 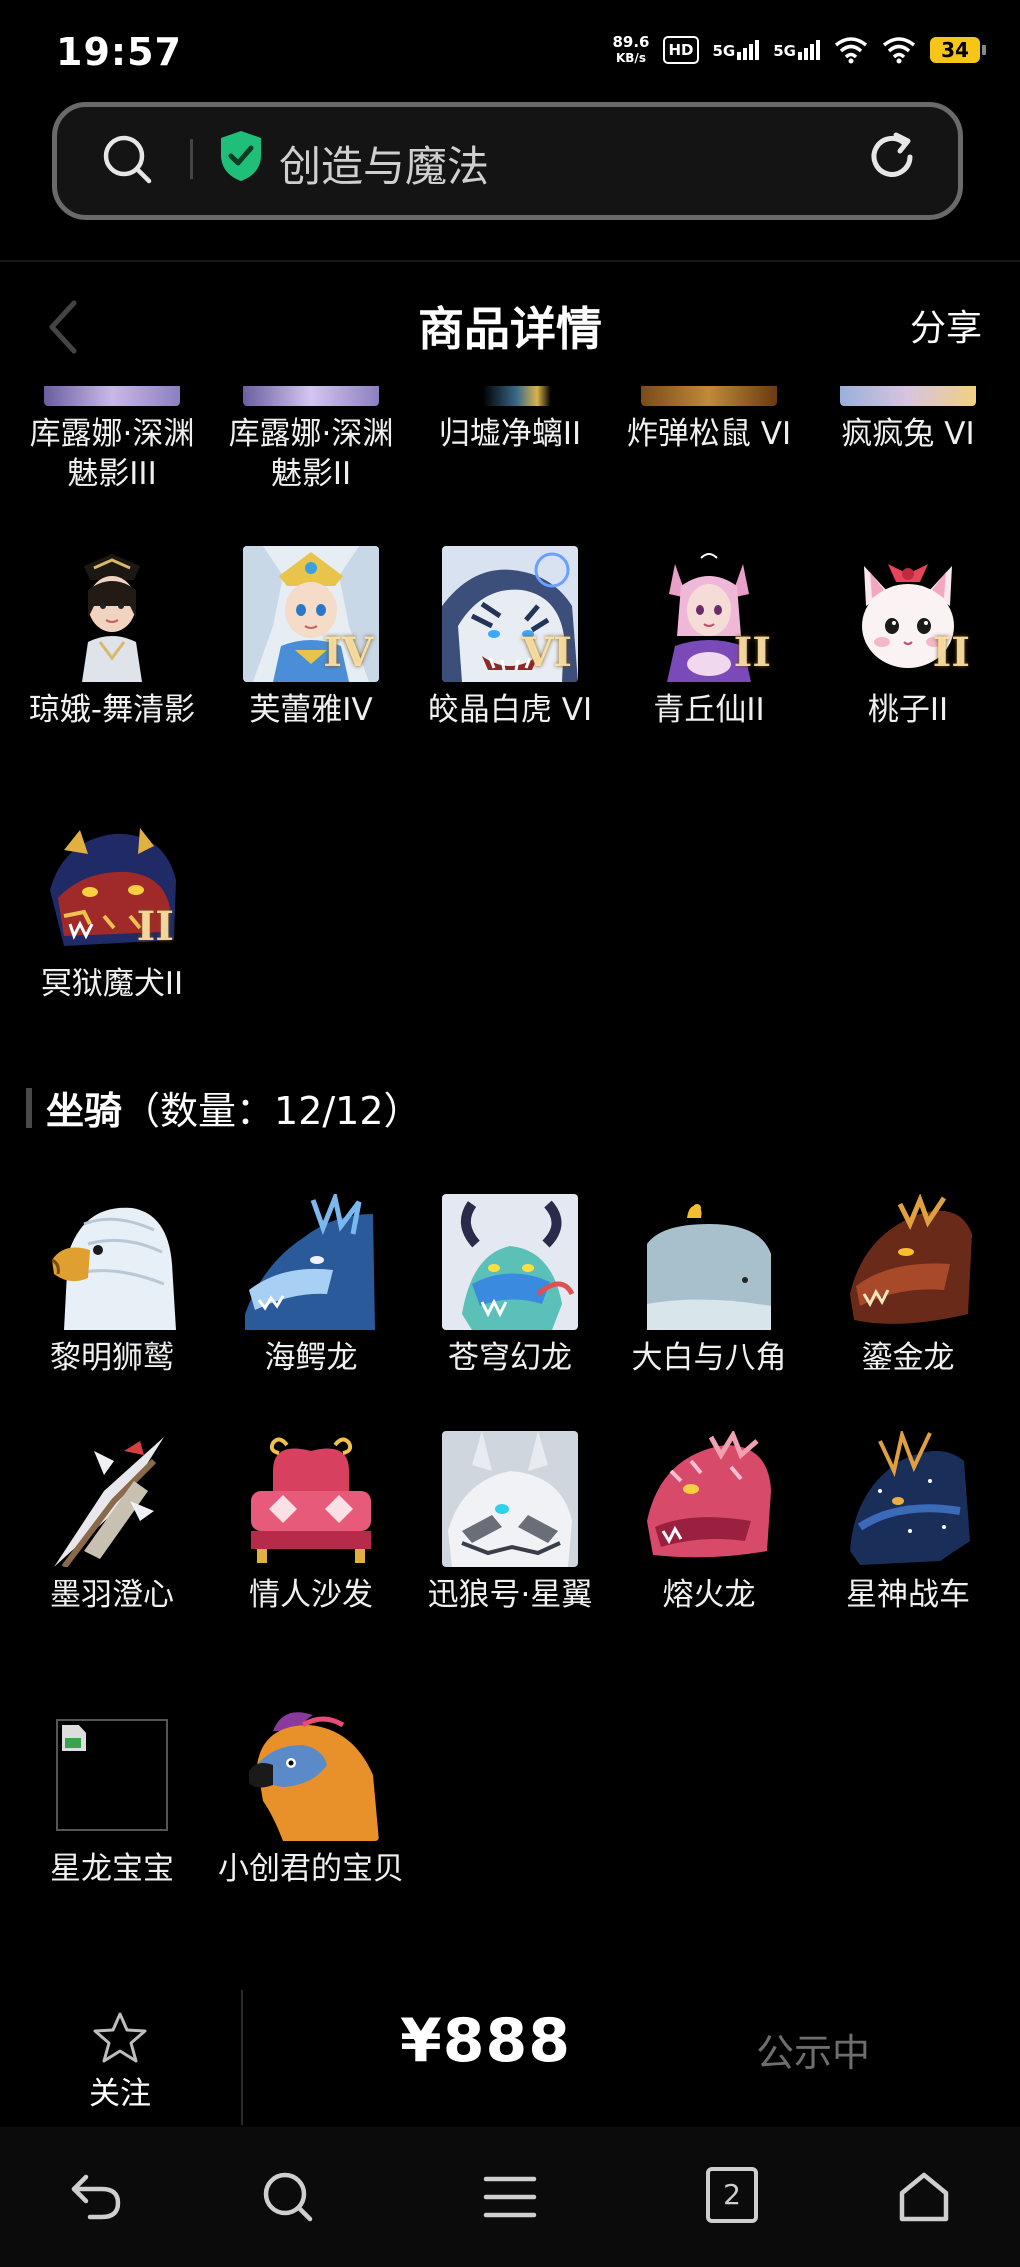 What do you see at coordinates (234, 1111) in the screenshot?
I see `mounts-section-title: 坐骑（数量：12/12）` at bounding box center [234, 1111].